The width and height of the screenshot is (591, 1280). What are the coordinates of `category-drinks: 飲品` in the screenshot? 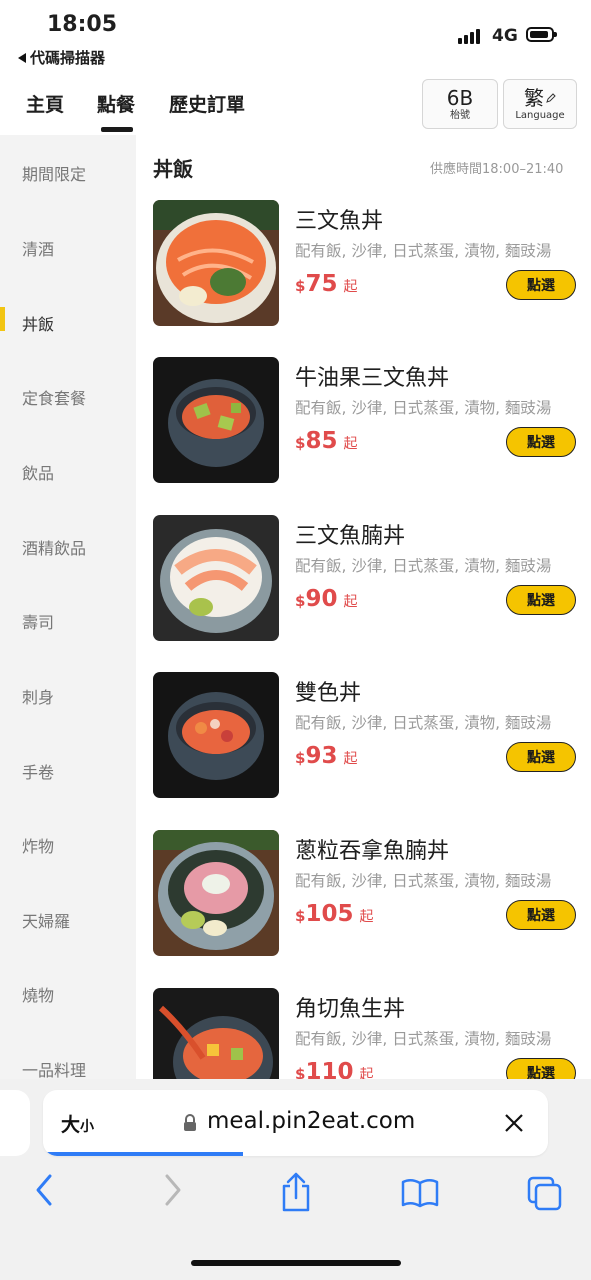 It's located at (38, 472).